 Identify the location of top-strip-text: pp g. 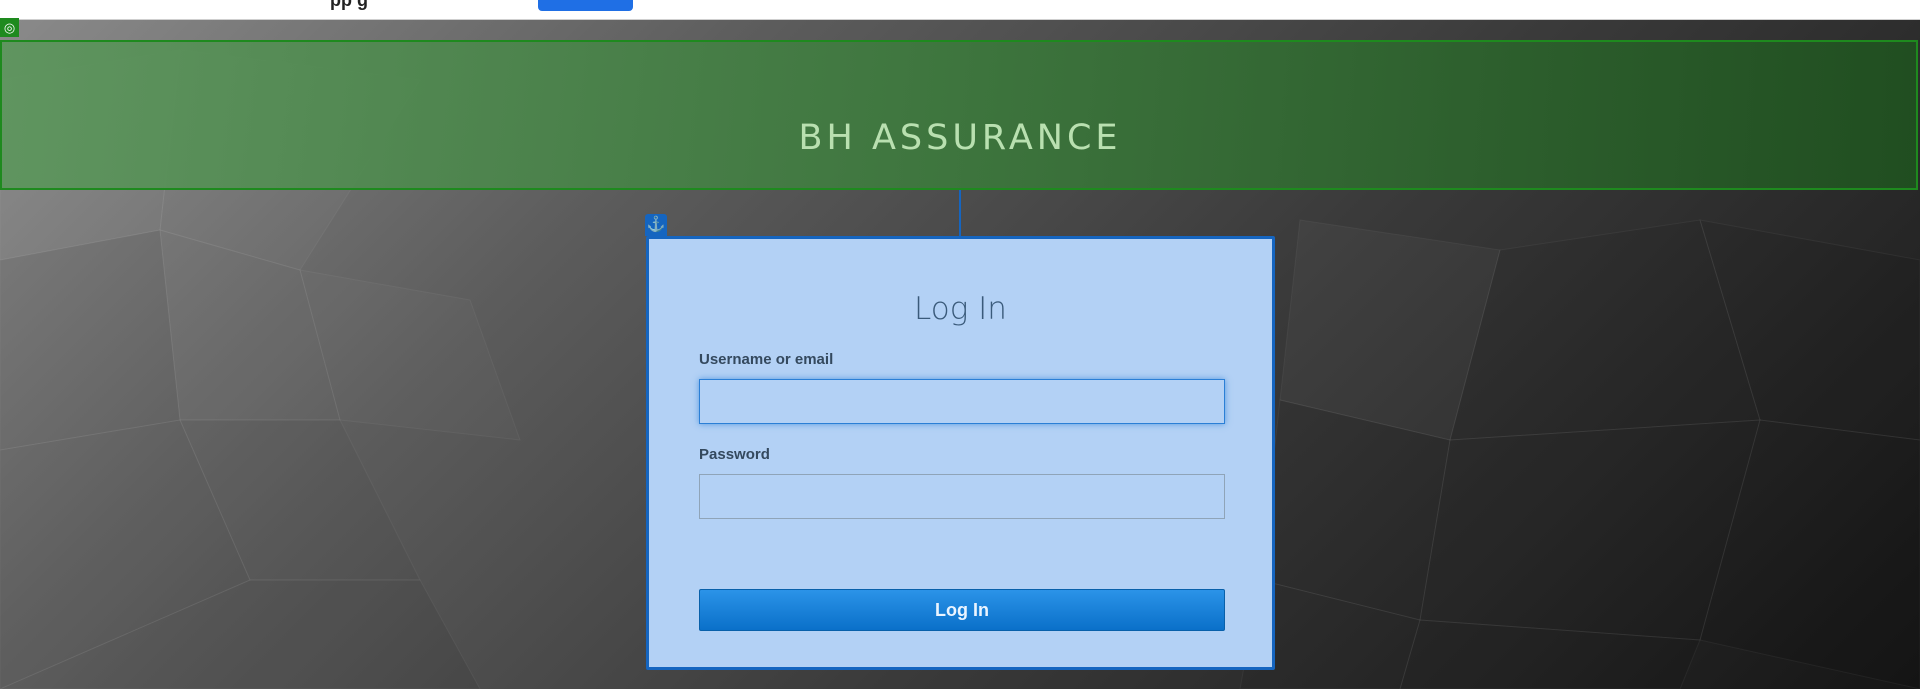
(349, 5).